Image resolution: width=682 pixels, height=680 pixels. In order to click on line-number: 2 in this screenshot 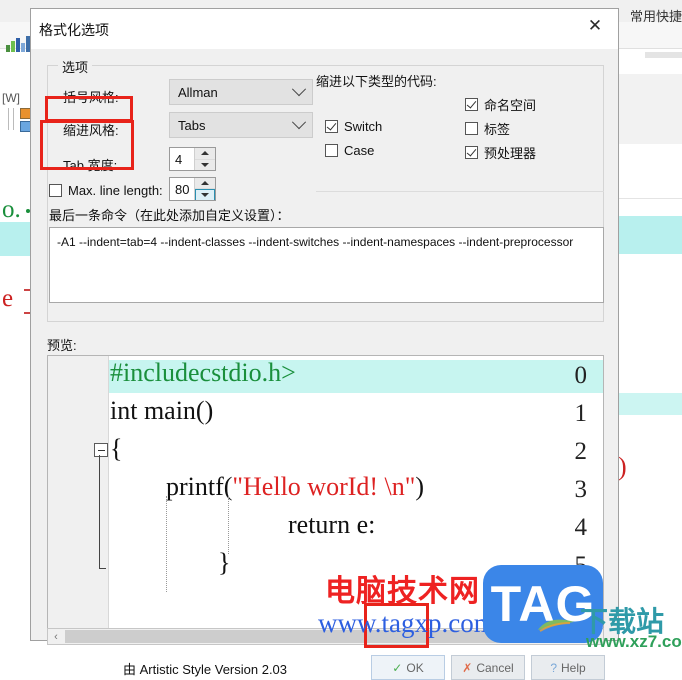, I will do `click(581, 451)`.